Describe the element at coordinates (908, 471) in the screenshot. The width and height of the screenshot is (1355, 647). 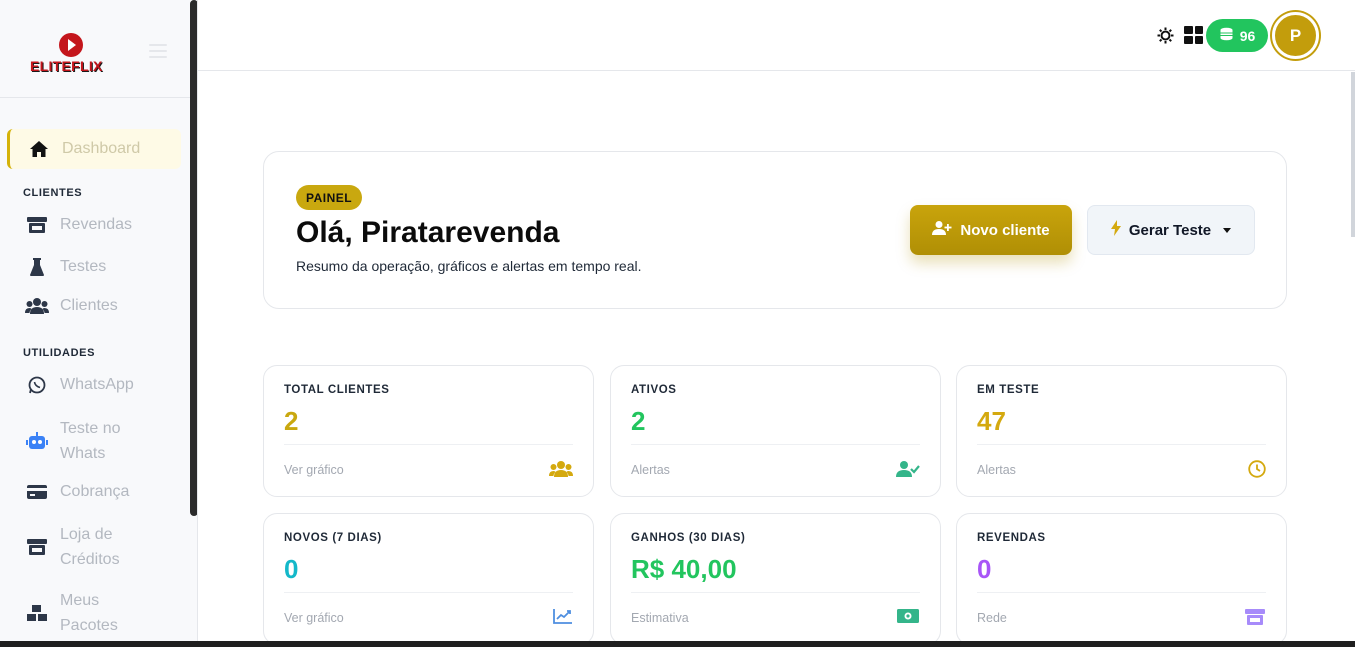
I see `user-check-icon` at that location.